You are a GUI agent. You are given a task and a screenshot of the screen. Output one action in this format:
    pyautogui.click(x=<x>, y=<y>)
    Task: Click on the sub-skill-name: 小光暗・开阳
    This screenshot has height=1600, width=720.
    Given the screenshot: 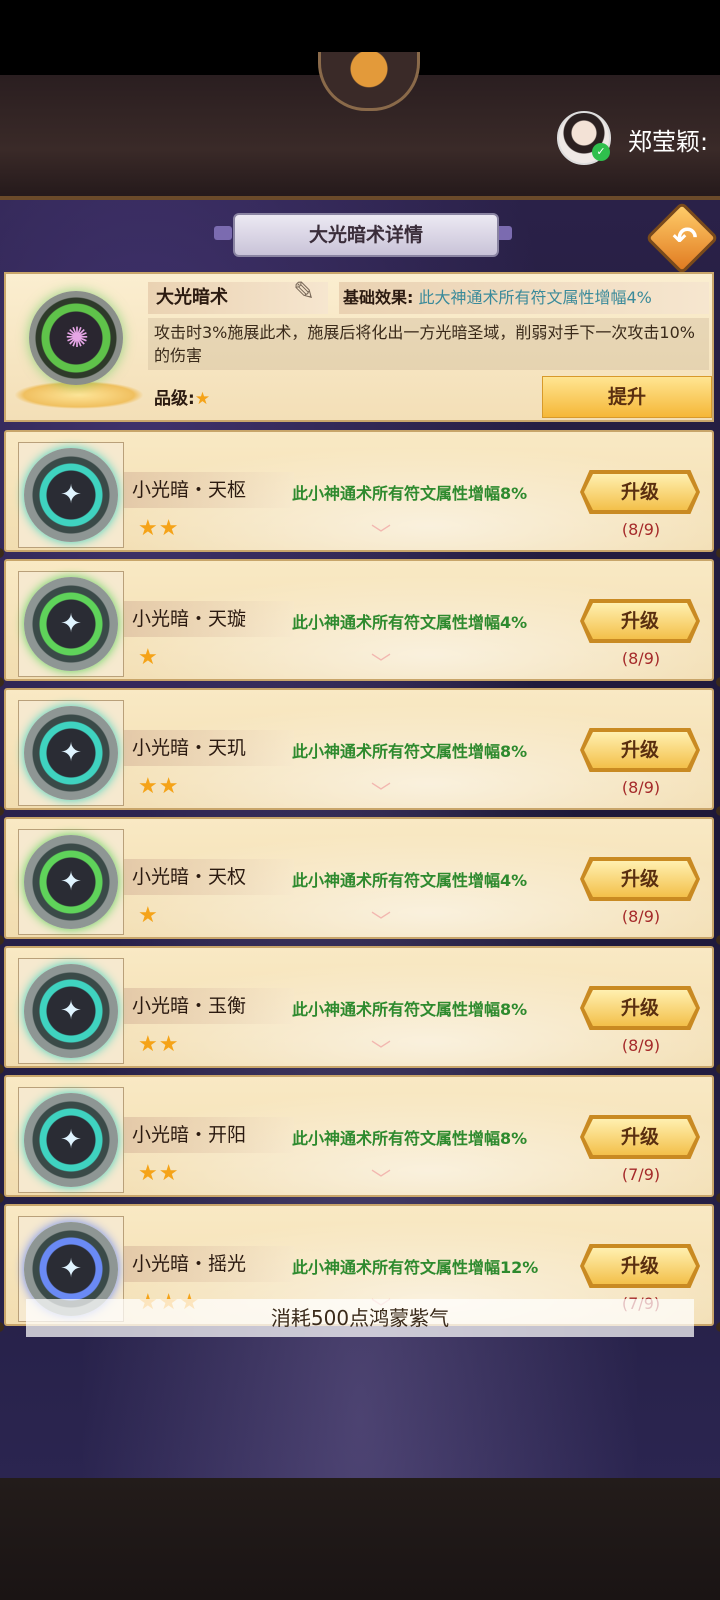 What is the action you would take?
    pyautogui.click(x=209, y=1135)
    